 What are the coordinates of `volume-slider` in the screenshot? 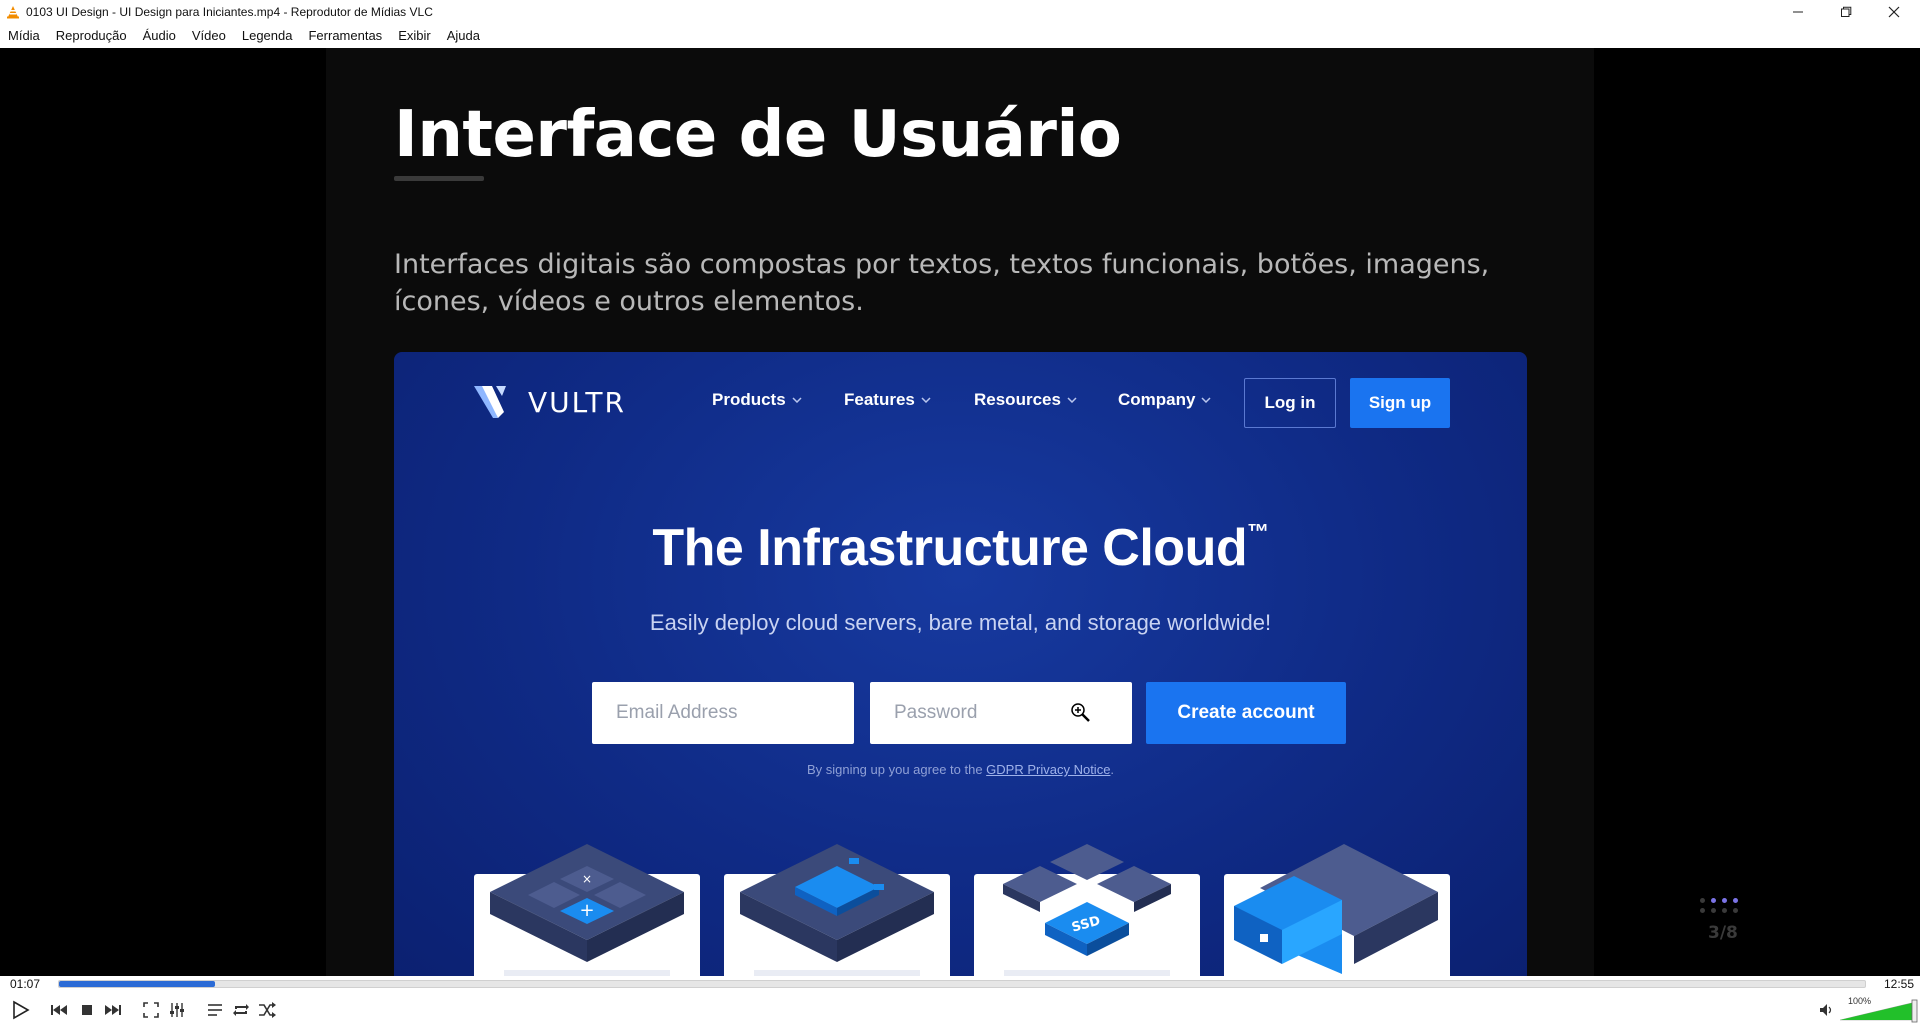 It's located at (1879, 1010).